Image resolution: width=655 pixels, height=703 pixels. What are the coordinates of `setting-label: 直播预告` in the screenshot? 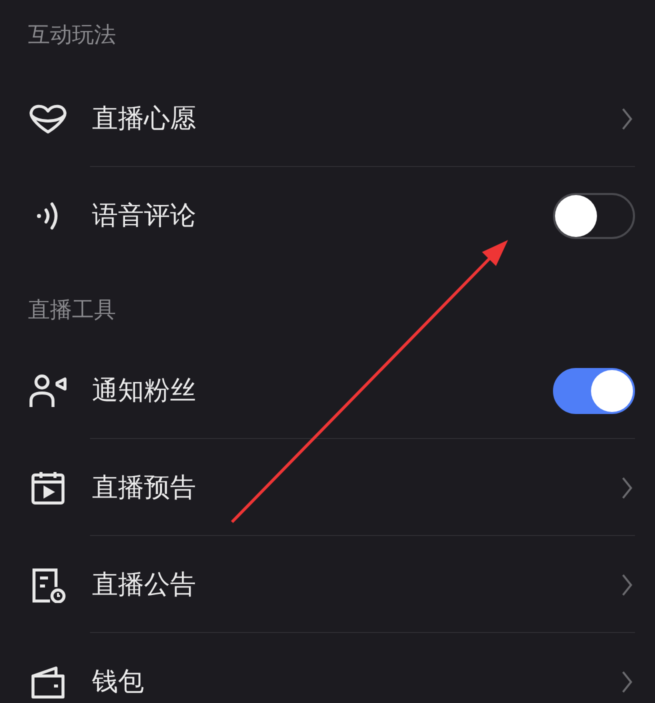 It's located at (144, 488).